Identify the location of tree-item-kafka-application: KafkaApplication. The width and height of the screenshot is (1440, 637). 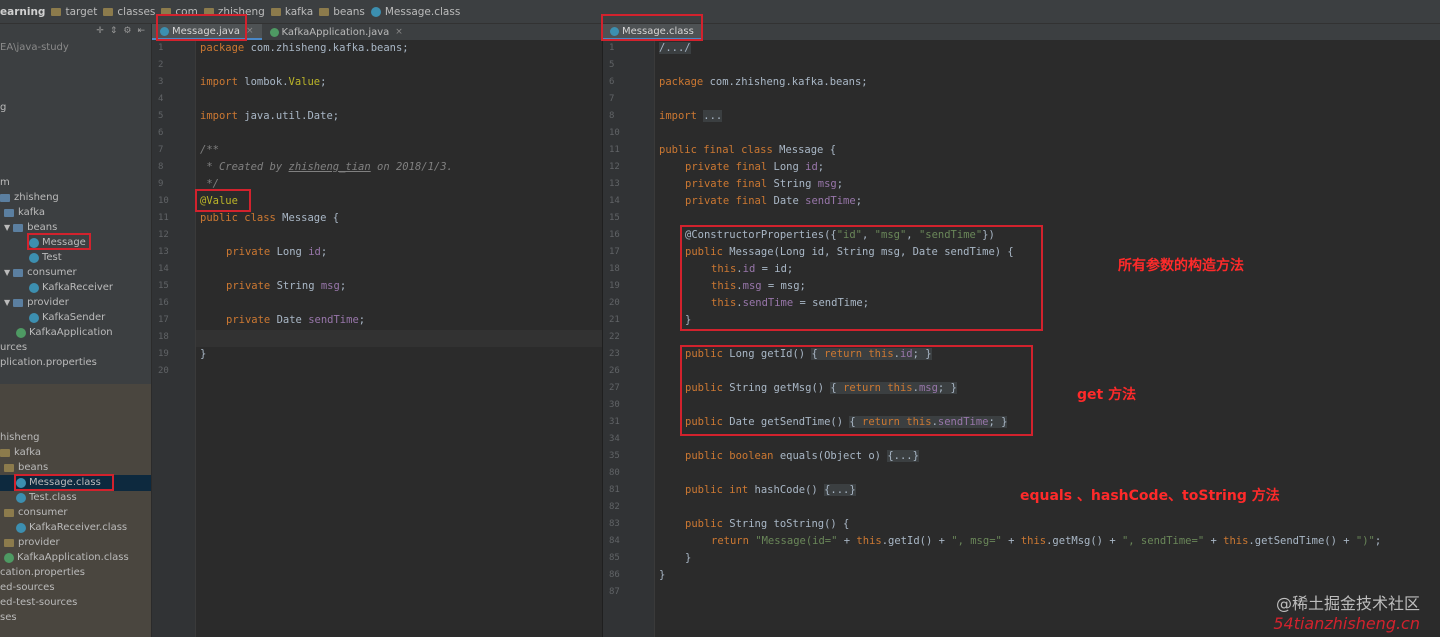
(64, 332).